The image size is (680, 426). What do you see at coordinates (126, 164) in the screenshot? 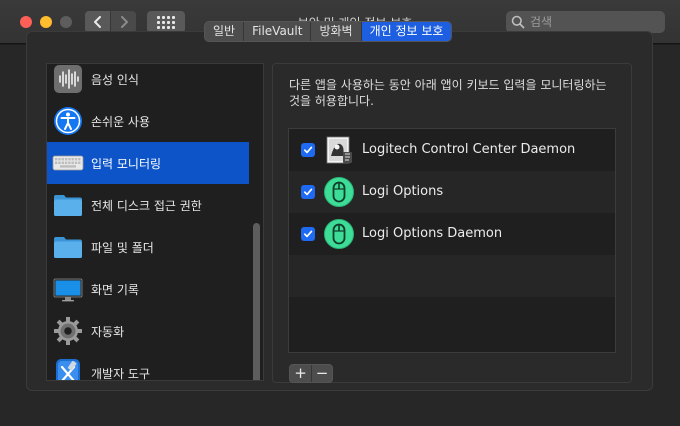
I see `sidebar-item-label: 입력 모니터링` at bounding box center [126, 164].